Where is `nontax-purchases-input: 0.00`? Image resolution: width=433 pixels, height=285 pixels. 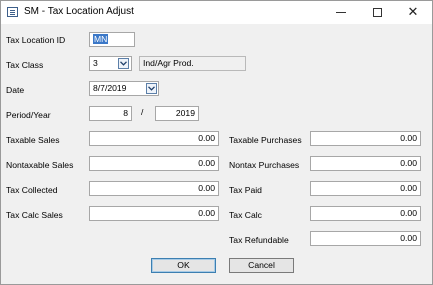
nontax-purchases-input: 0.00 is located at coordinates (365, 163).